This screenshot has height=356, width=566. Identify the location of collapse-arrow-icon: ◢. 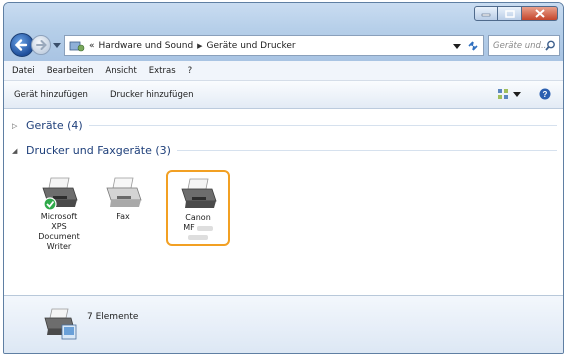
(16, 151).